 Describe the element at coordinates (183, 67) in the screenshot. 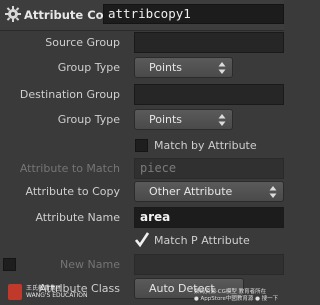

I see `source-group-type-menu: Points` at that location.